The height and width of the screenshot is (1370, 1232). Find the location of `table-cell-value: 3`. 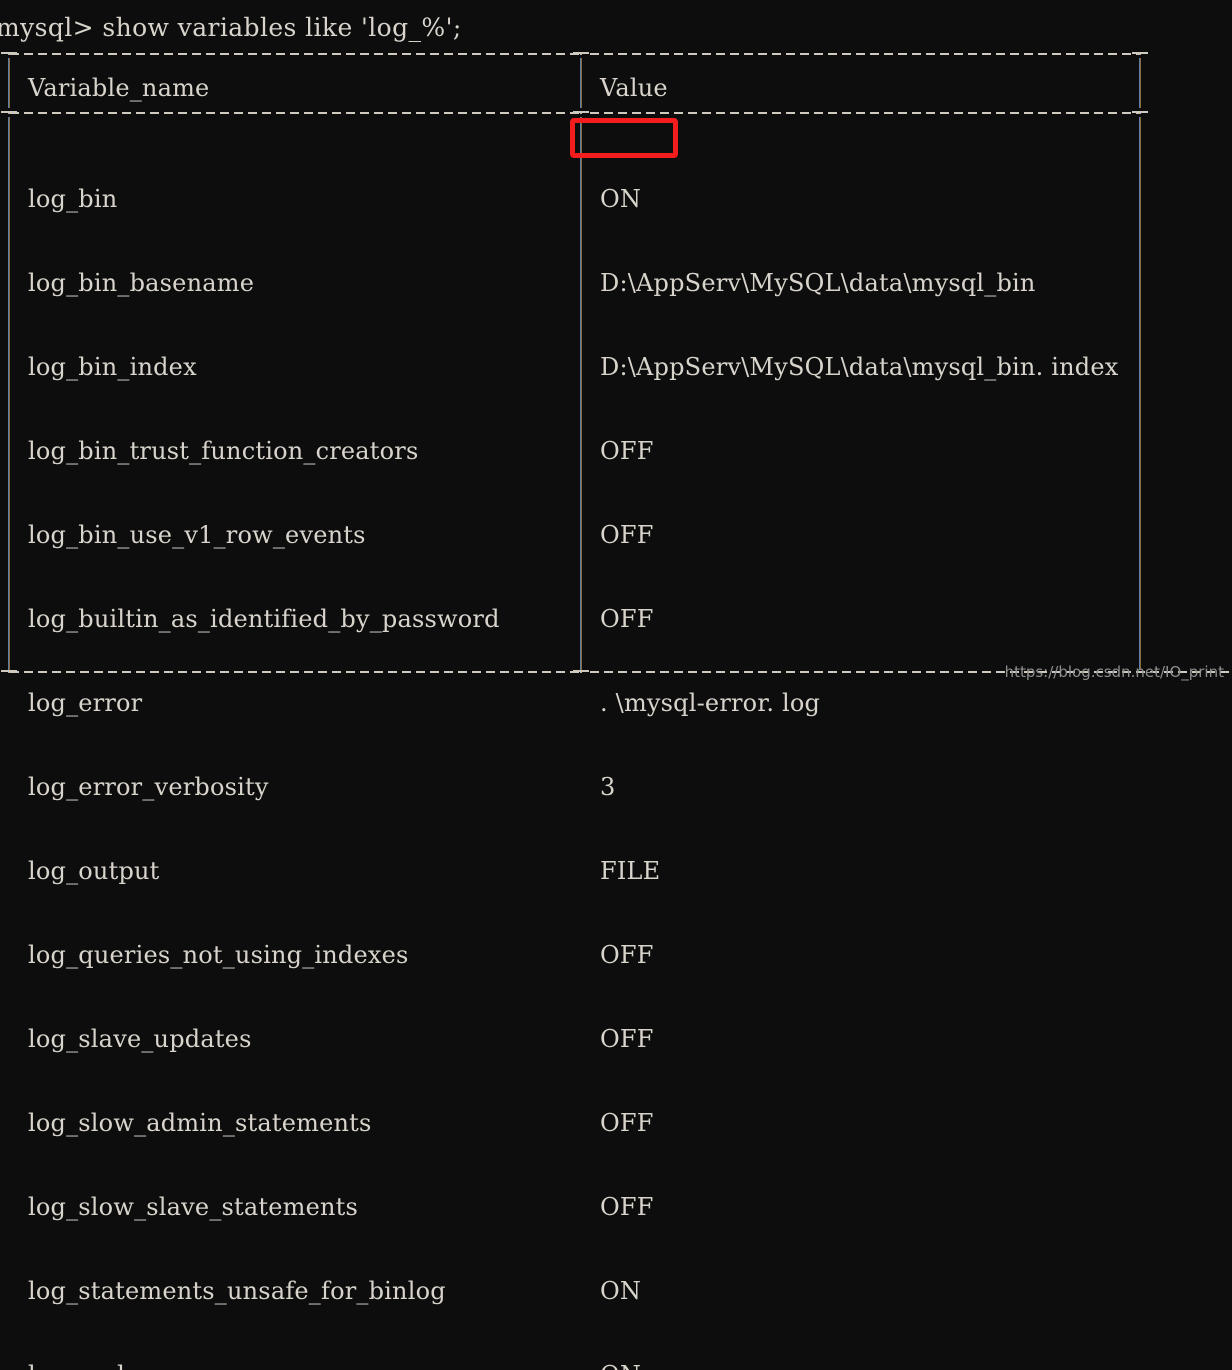

table-cell-value: 3 is located at coordinates (608, 787).